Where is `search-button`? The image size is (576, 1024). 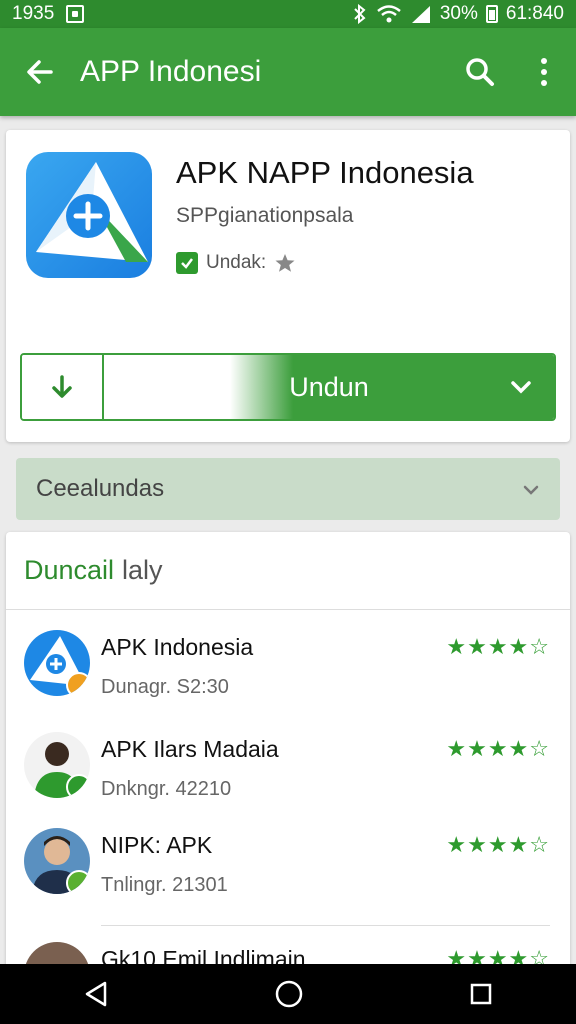 search-button is located at coordinates (480, 72).